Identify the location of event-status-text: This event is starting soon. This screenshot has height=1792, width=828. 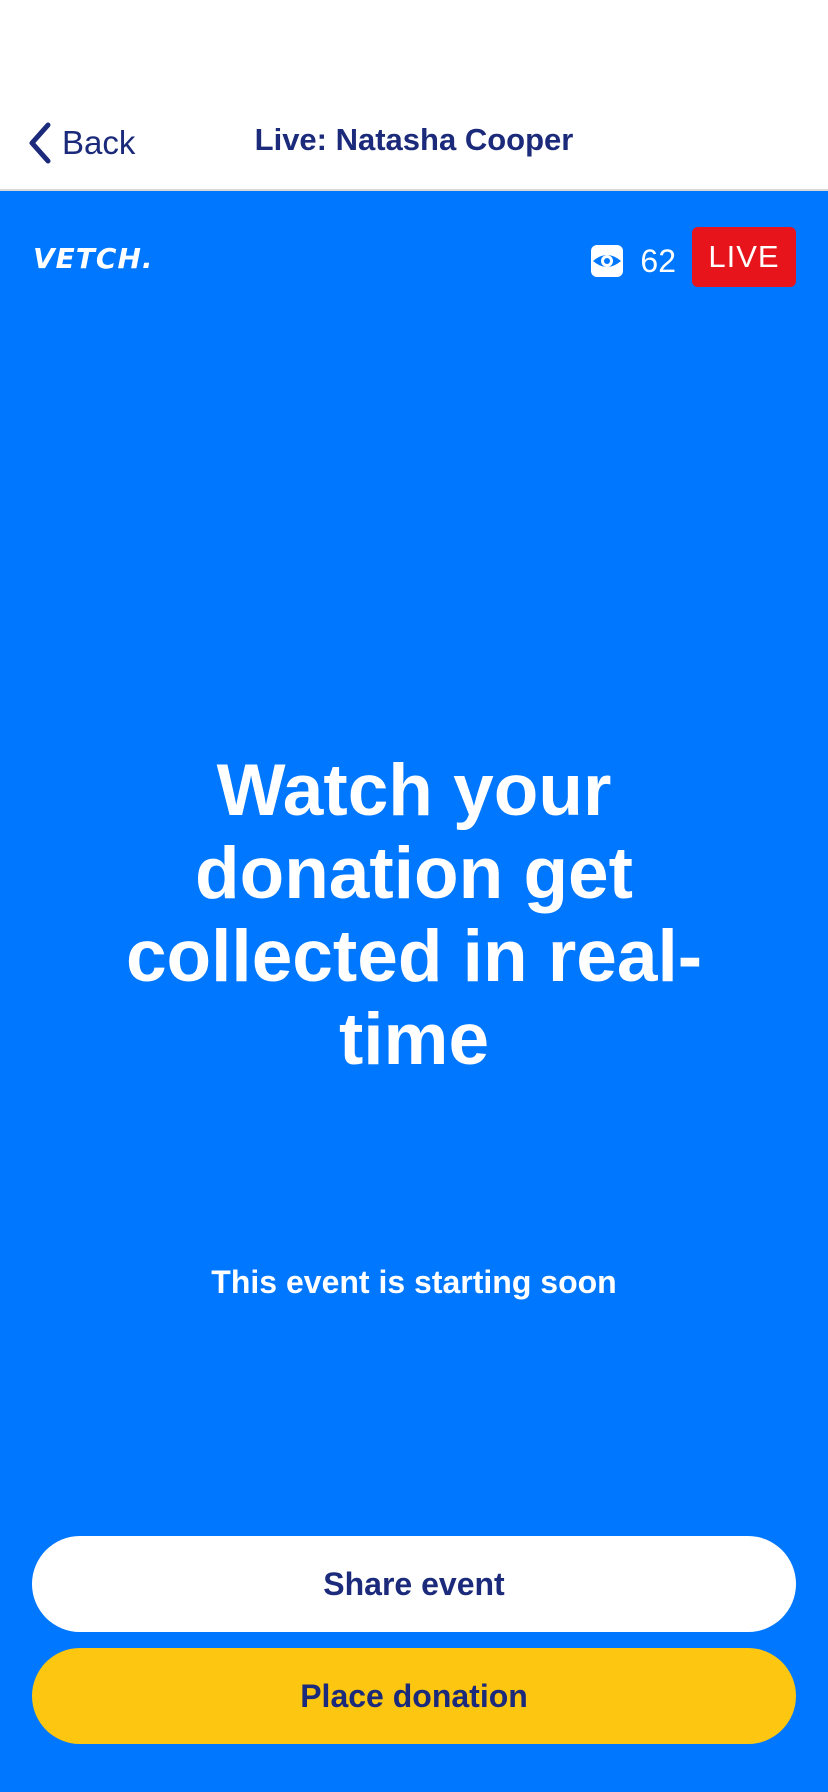
(414, 1282).